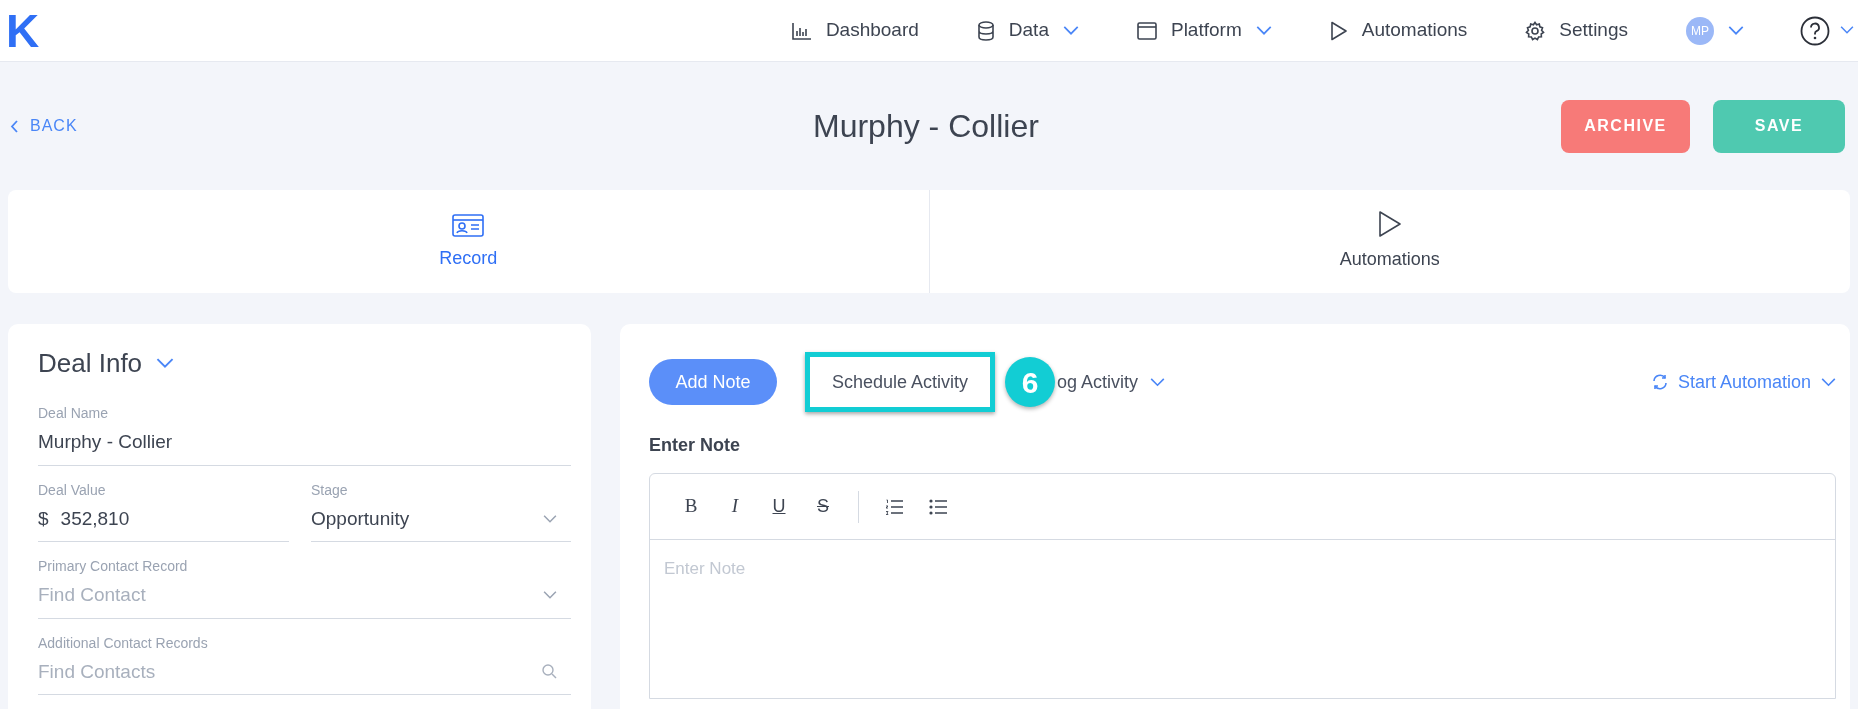 This screenshot has width=1858, height=709. What do you see at coordinates (1111, 382) in the screenshot?
I see `log-activity-button: og Activity` at bounding box center [1111, 382].